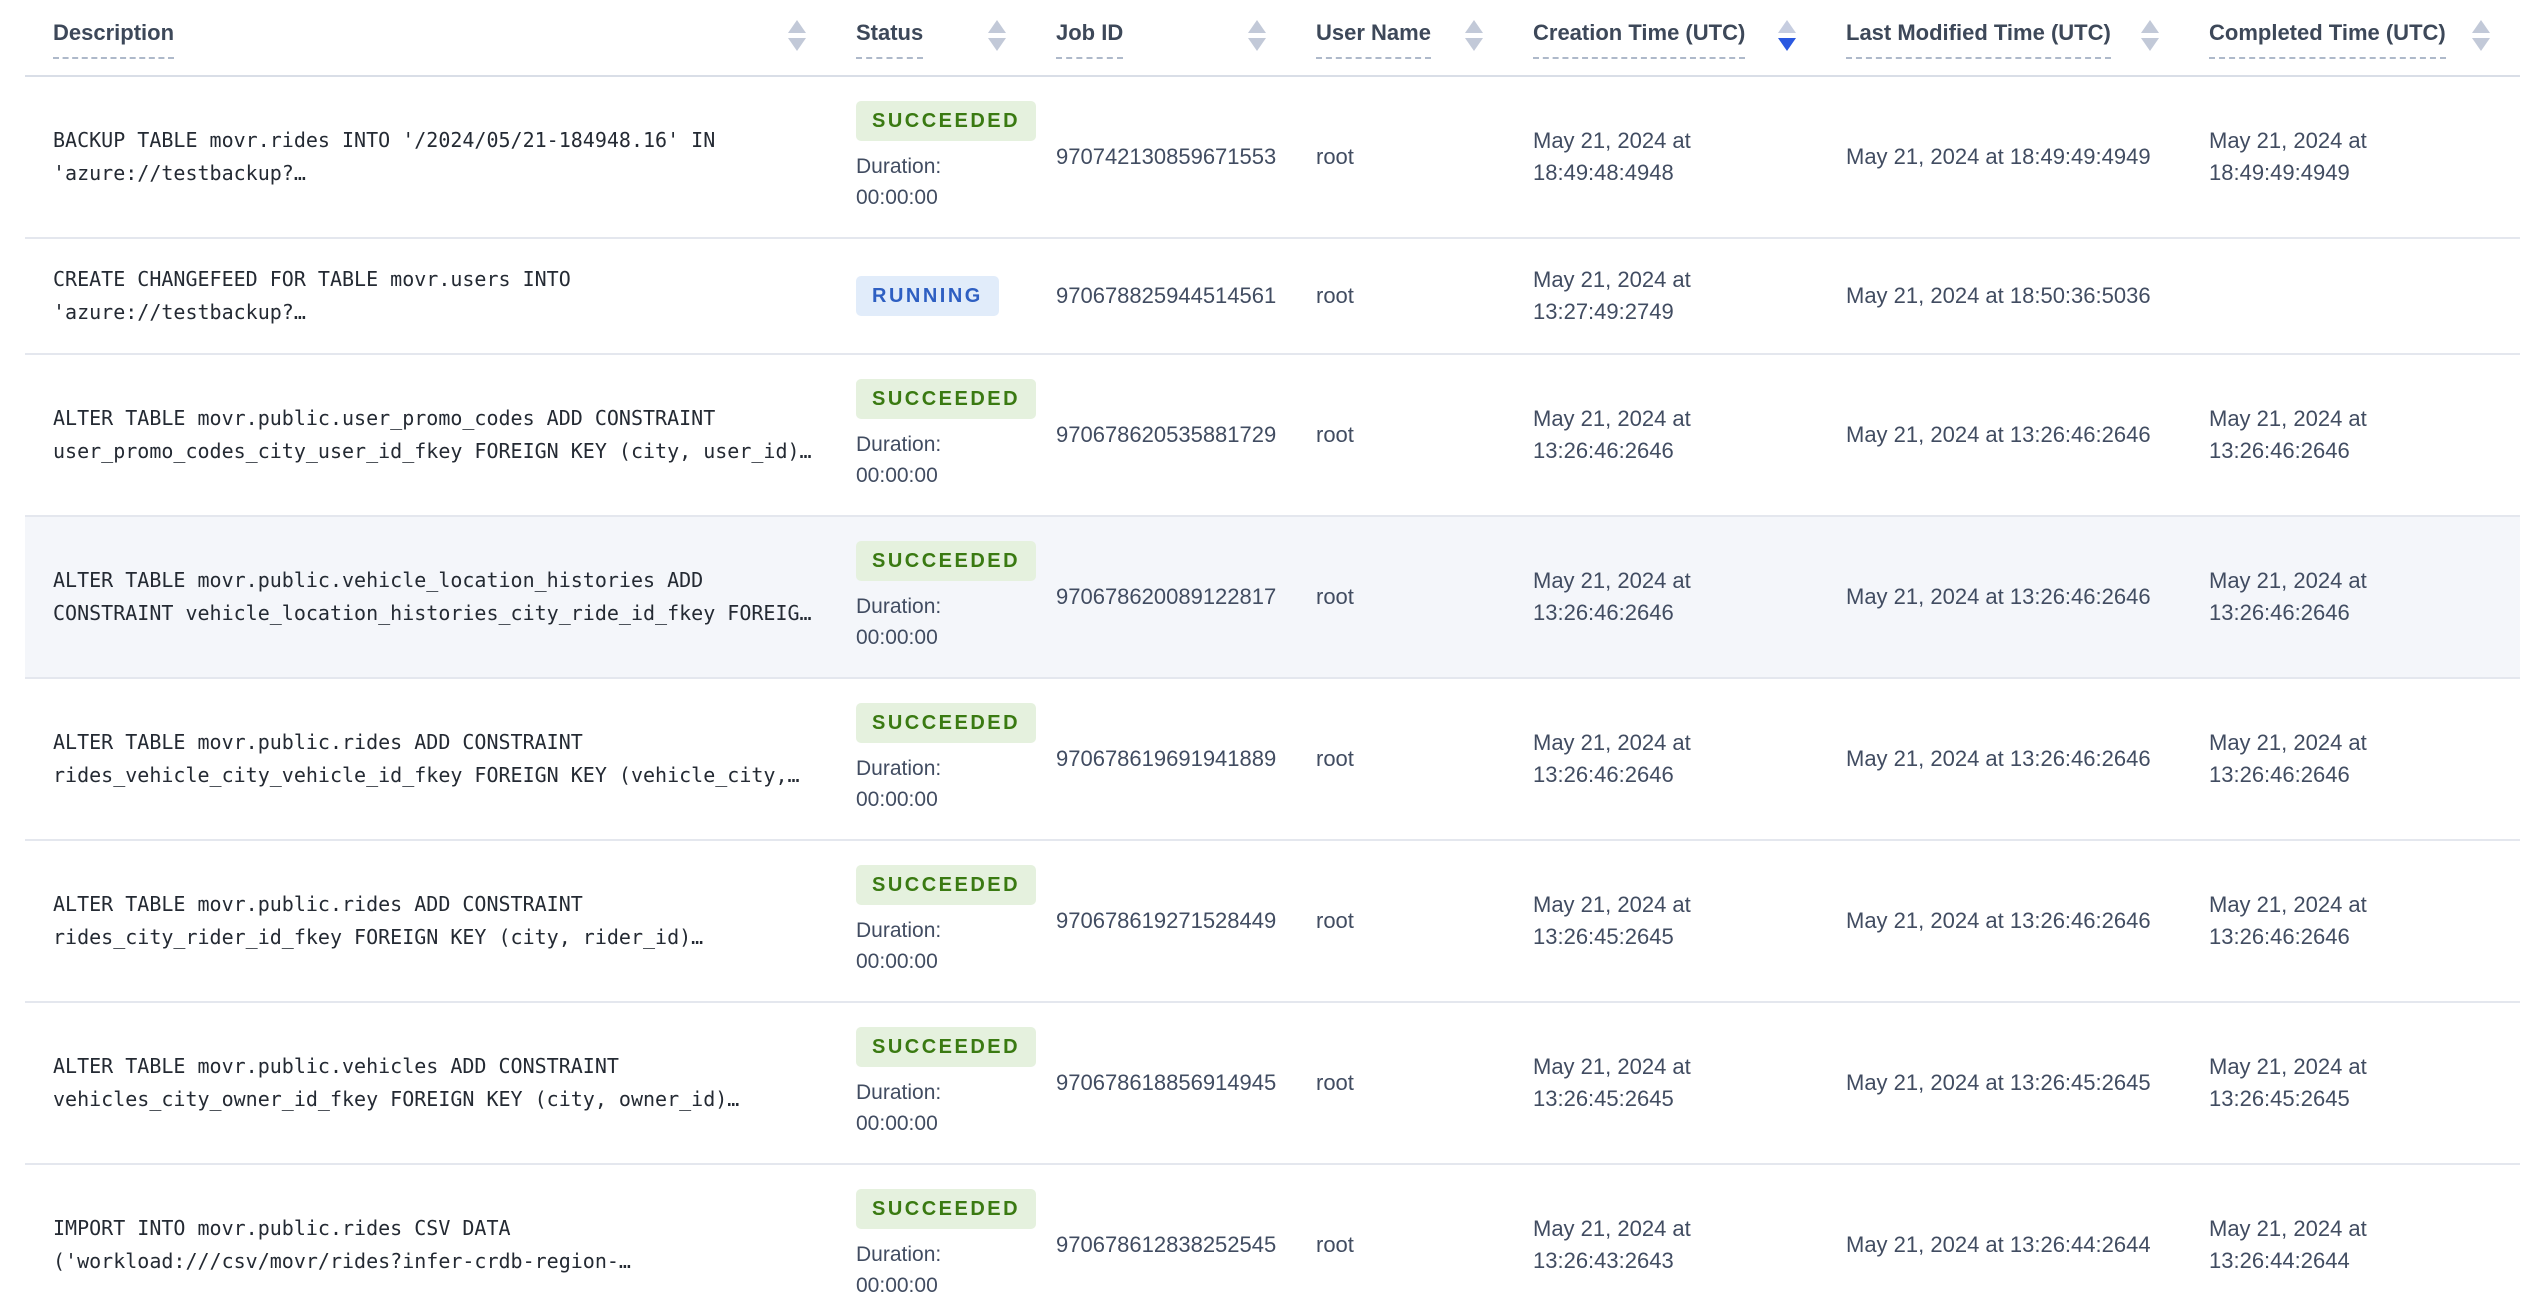 The image size is (2528, 1292). I want to click on creation-time: May 21, 2024 at 13:27:49:2749, so click(1612, 295).